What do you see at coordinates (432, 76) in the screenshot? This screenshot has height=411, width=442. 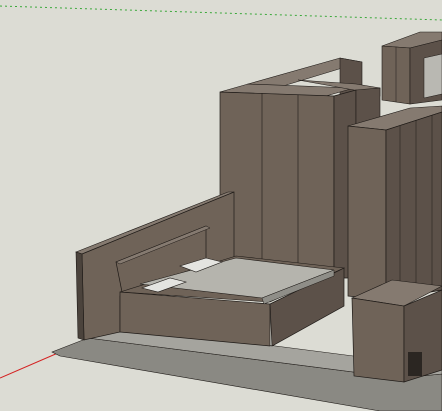 I see `shelf-glass` at bounding box center [432, 76].